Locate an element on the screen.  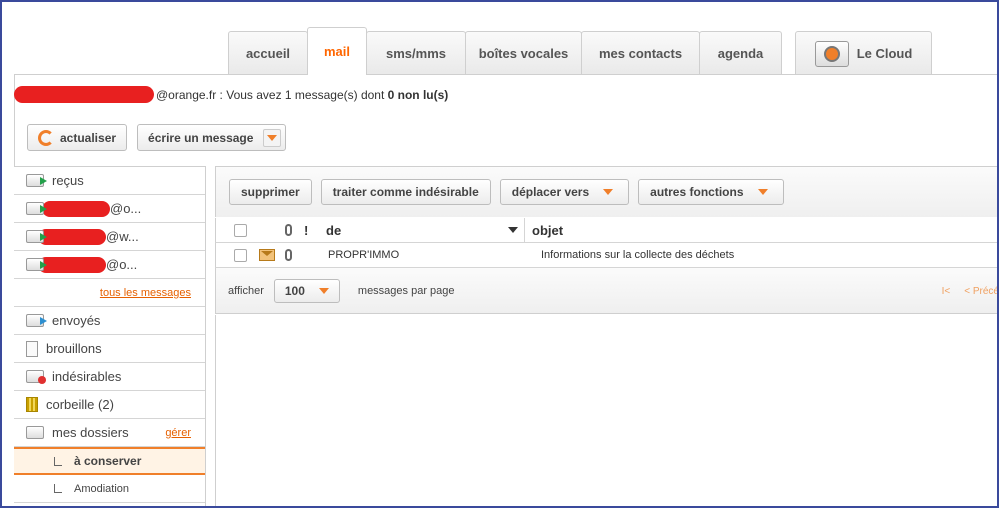
sidebar-item-sent: envoyés is located at coordinates (109, 321).